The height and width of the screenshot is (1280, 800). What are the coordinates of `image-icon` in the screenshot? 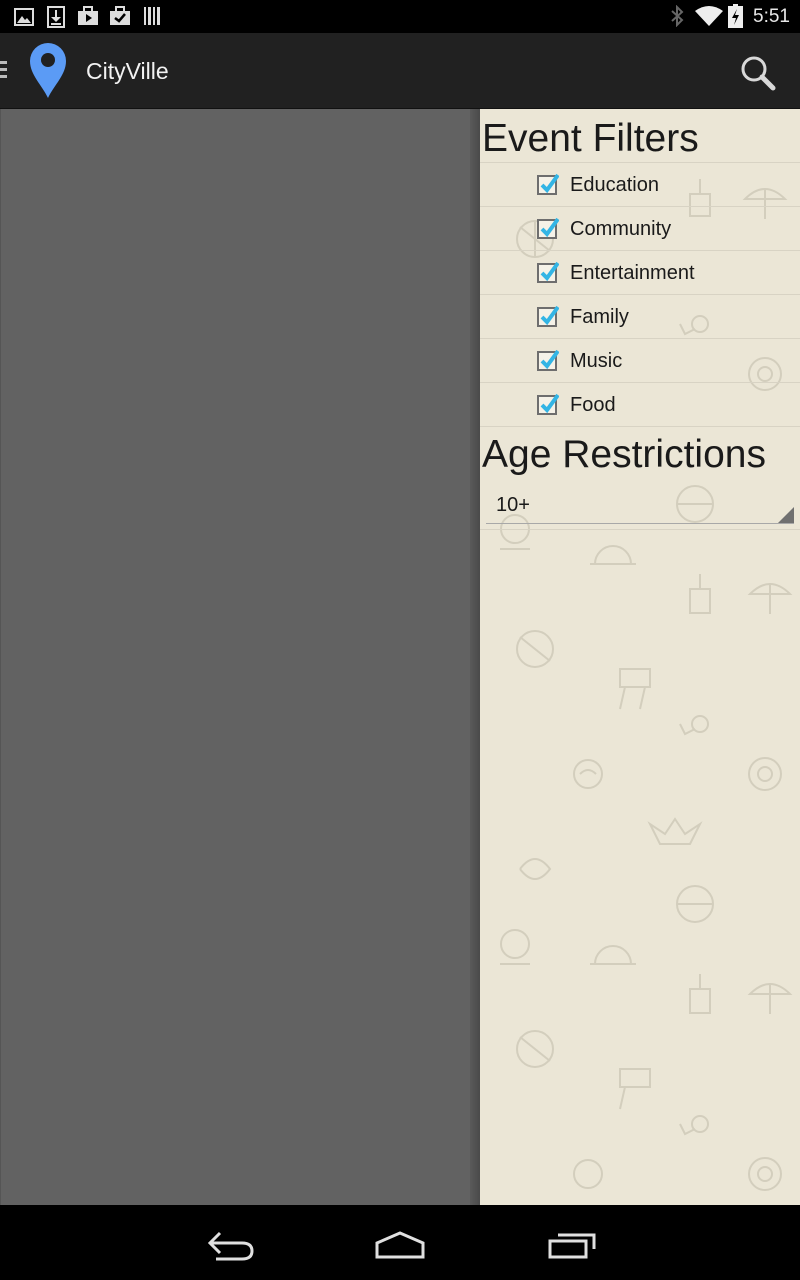 It's located at (24, 17).